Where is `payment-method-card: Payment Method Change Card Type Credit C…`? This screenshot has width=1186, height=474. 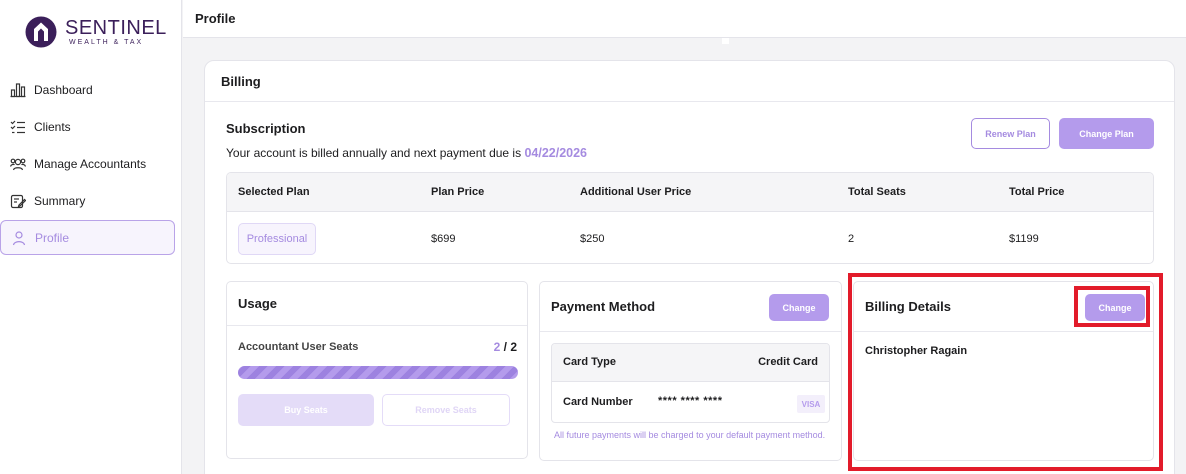 payment-method-card: Payment Method Change Card Type Credit C… is located at coordinates (690, 371).